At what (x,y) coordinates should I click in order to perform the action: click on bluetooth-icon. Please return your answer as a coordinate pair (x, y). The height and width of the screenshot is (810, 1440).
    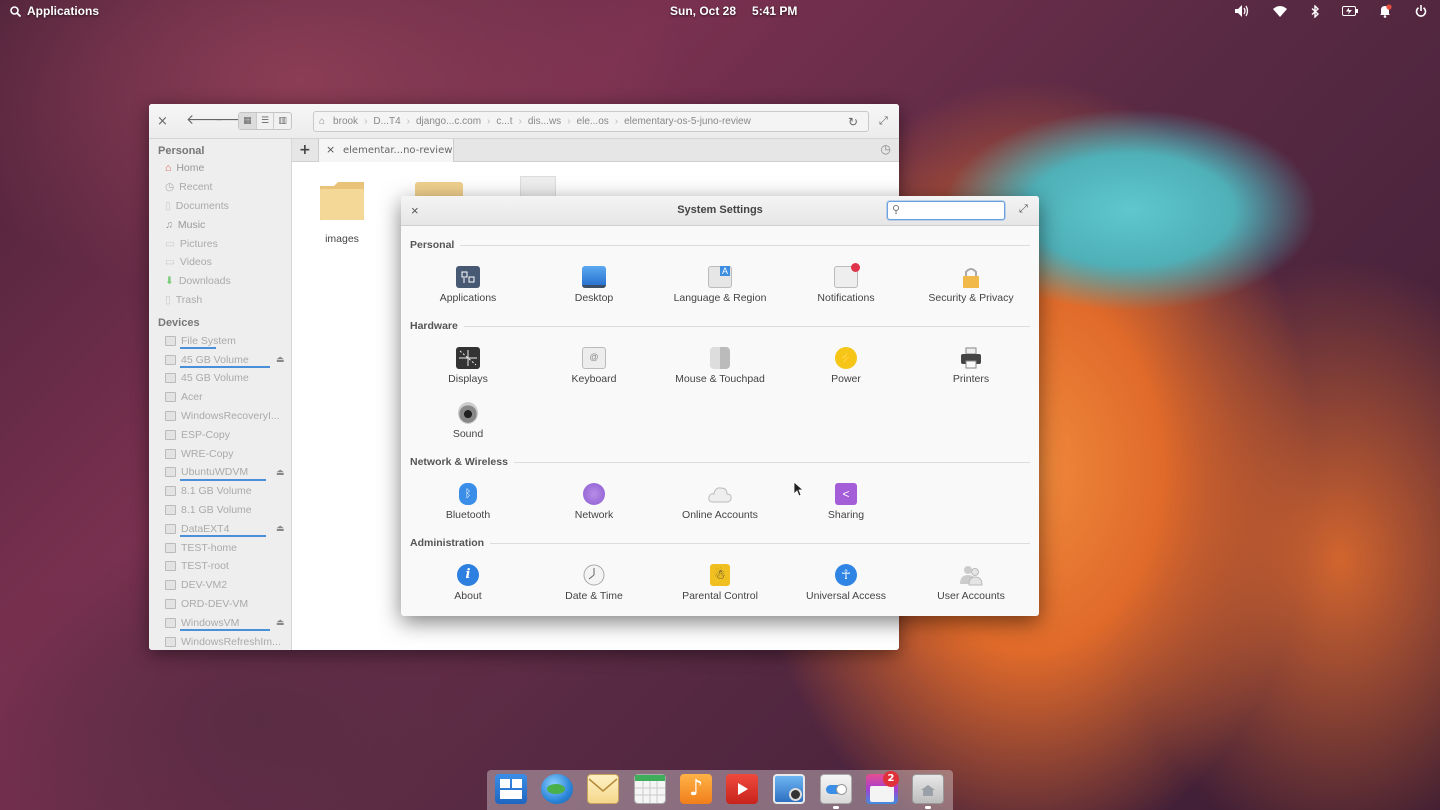
    Looking at the image, I should click on (1315, 11).